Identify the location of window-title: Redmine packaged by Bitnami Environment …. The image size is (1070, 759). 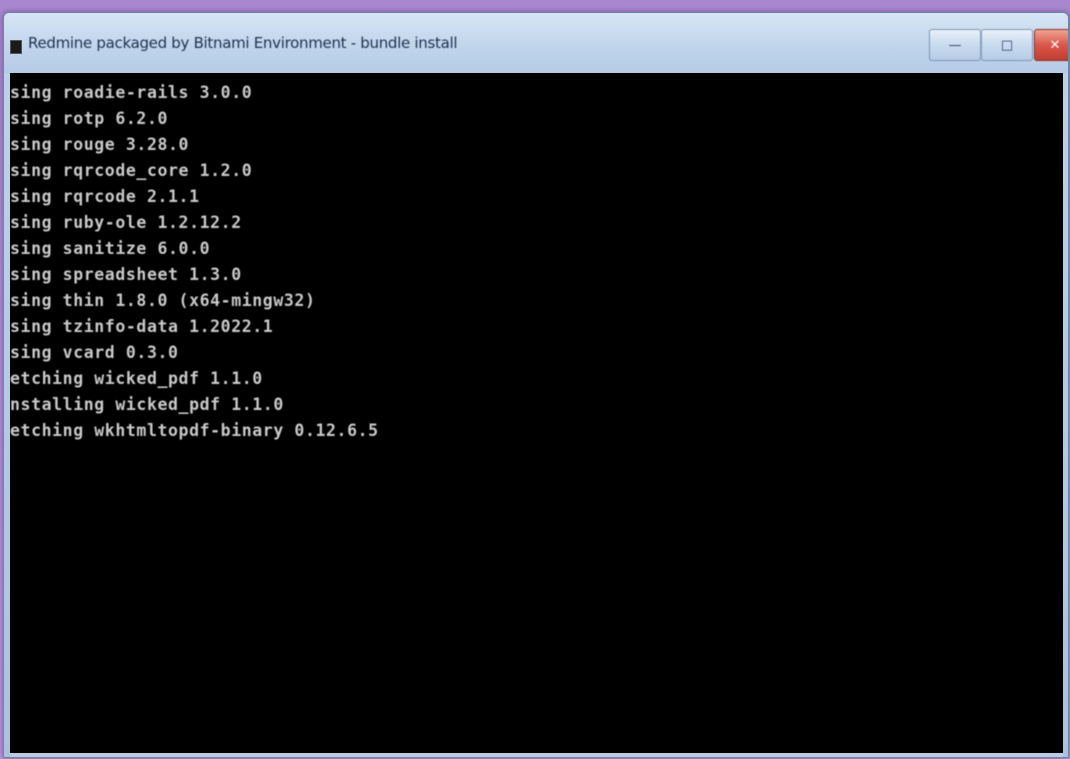
(243, 43).